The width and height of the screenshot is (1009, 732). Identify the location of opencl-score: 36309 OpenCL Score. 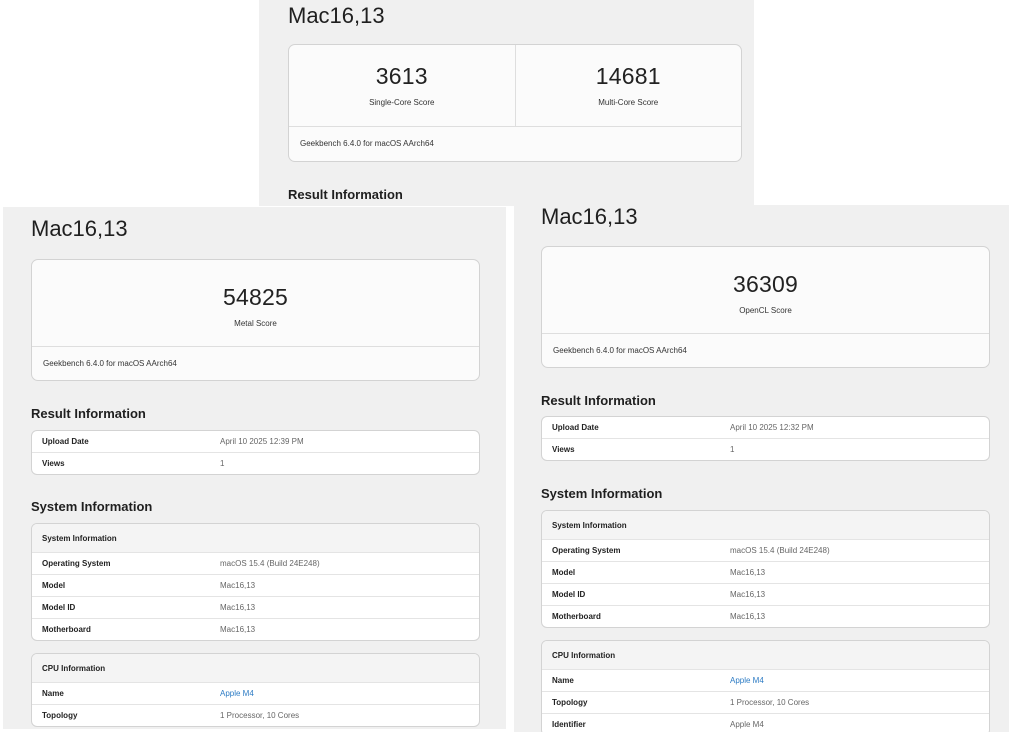
(765, 290).